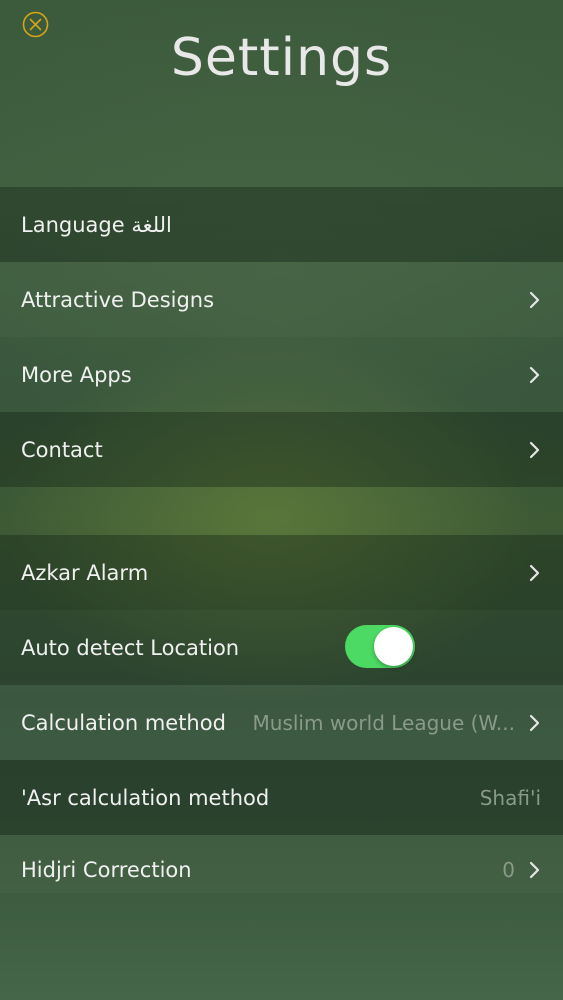 The width and height of the screenshot is (563, 1000). I want to click on hijri-correction-label: Hidjri Correction, so click(106, 870).